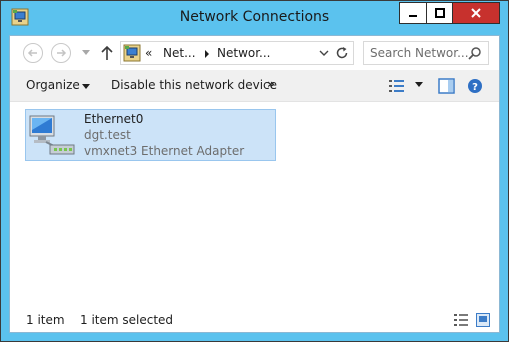 Image resolution: width=509 pixels, height=342 pixels. I want to click on breadcrumb-separator-icon, so click(207, 54).